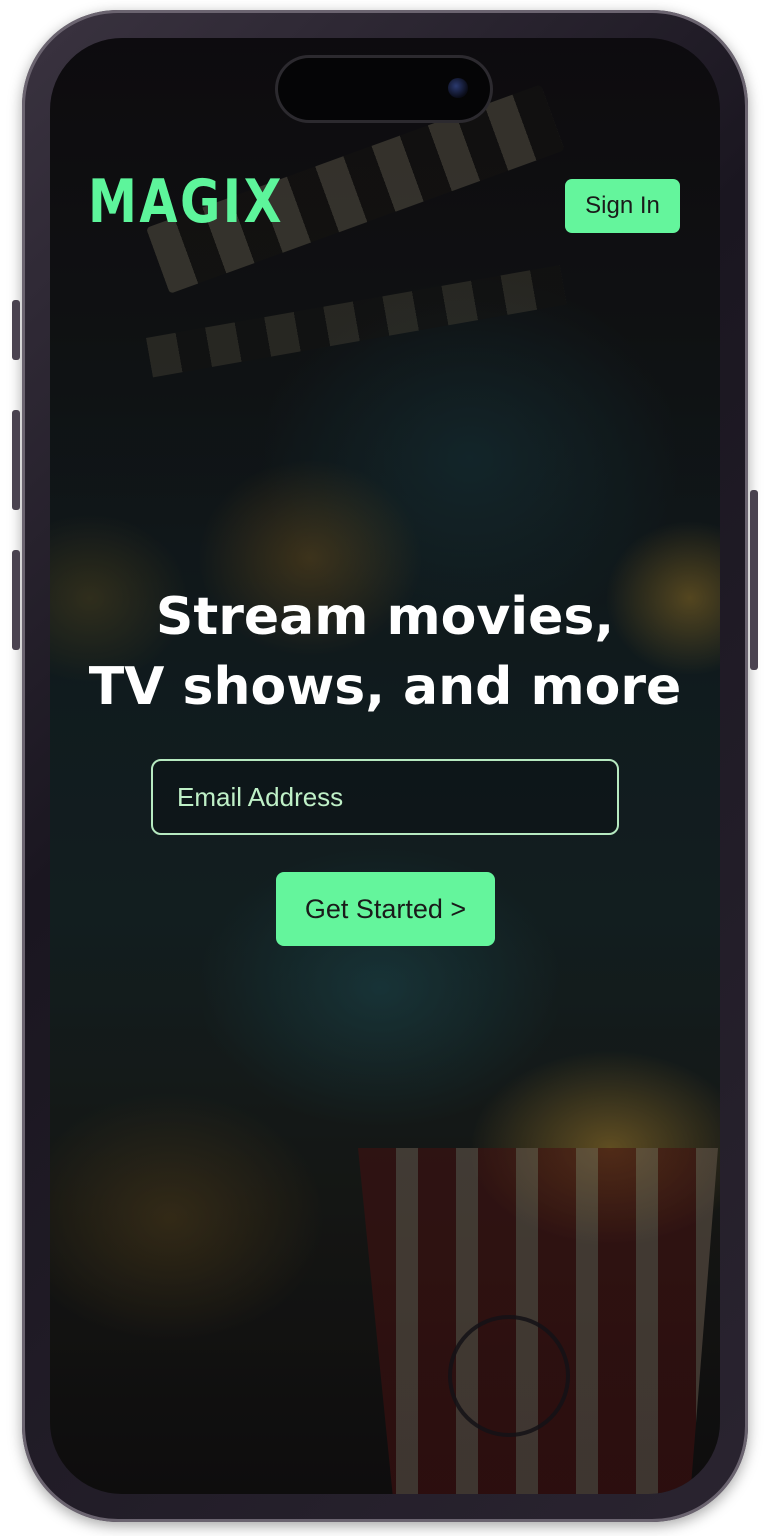  What do you see at coordinates (458, 88) in the screenshot?
I see `front-camera` at bounding box center [458, 88].